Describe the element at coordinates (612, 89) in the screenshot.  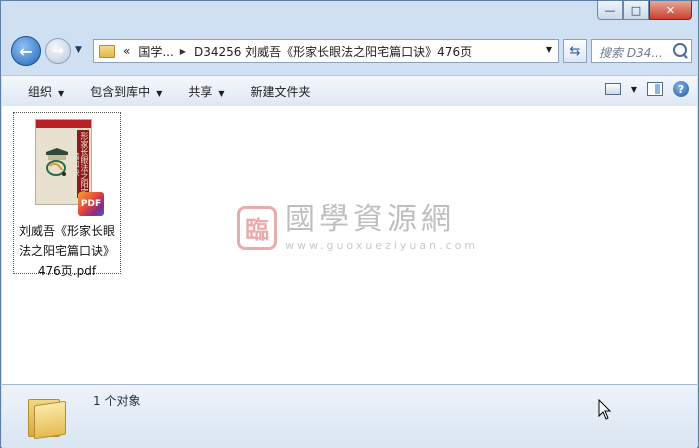
I see `change-view-icon` at that location.